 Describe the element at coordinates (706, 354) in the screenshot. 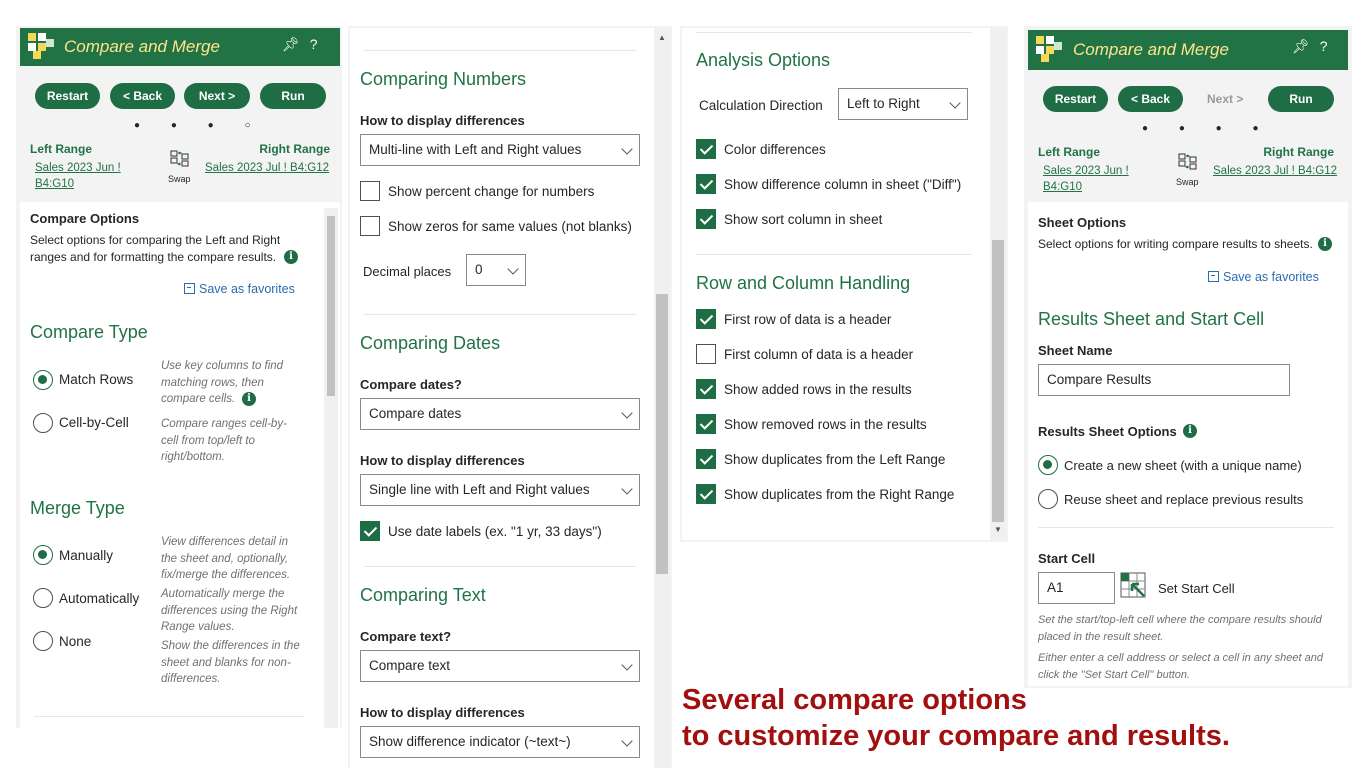

I see `first-col-header-checkbox` at that location.